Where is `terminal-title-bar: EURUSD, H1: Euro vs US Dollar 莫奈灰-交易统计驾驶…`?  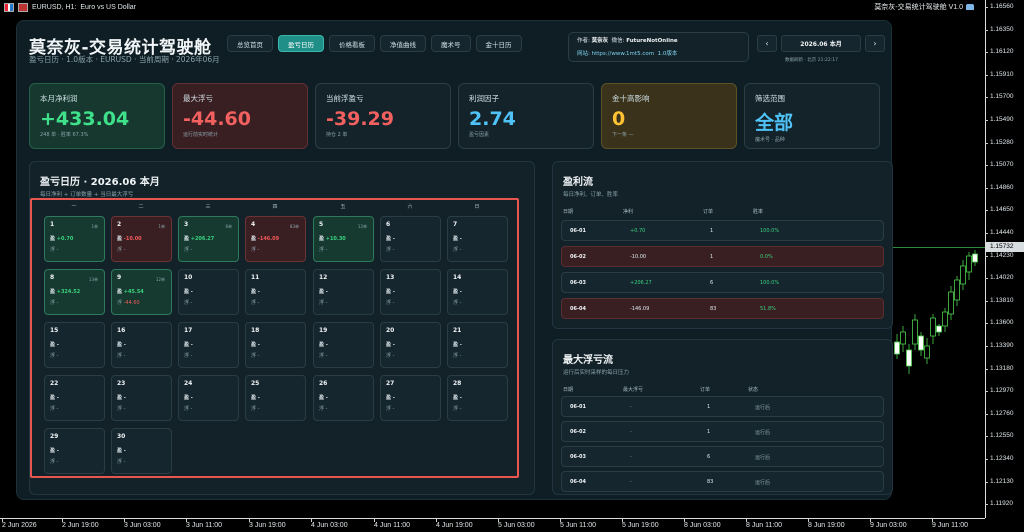
terminal-title-bar: EURUSD, H1: Euro vs US Dollar 莫奈灰-交易统计驾驶… is located at coordinates (512, 7).